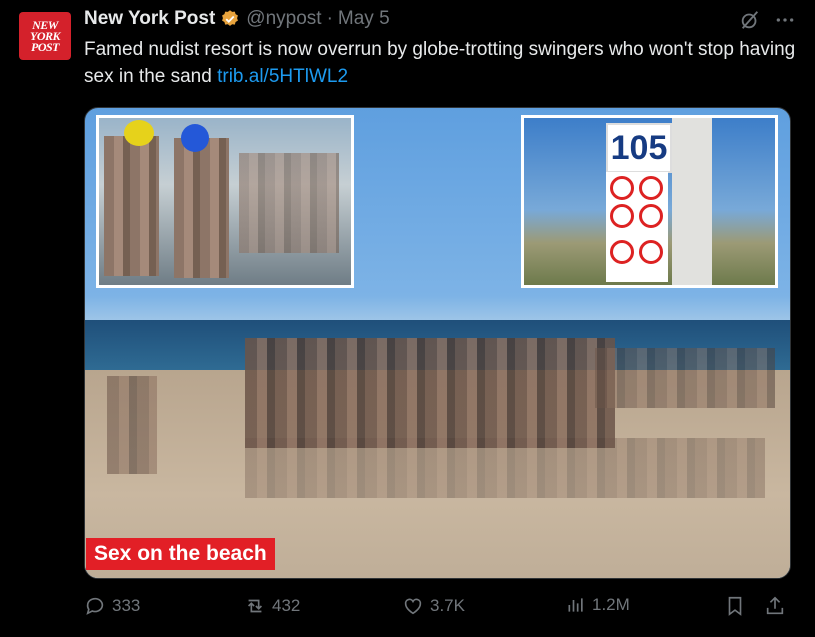 The width and height of the screenshot is (815, 637). I want to click on like-count: 3.7K, so click(447, 605).